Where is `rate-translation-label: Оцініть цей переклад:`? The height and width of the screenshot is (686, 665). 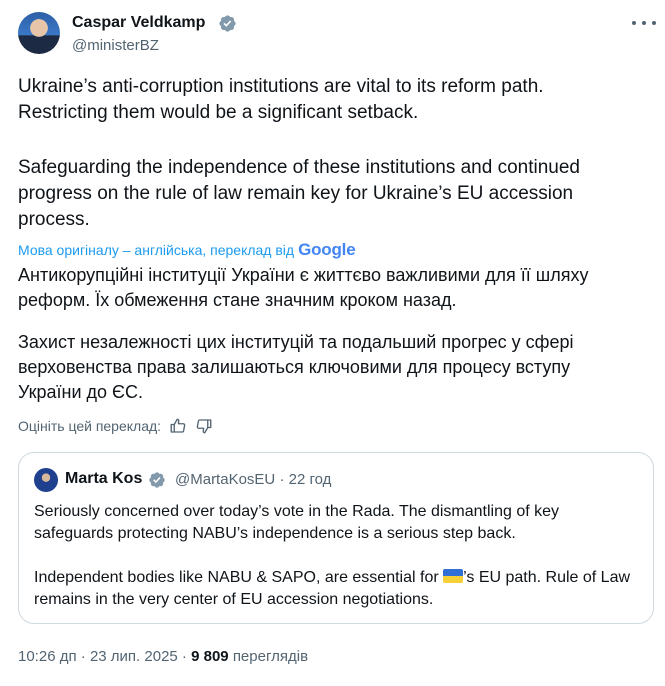 rate-translation-label: Оцініть цей переклад: is located at coordinates (90, 426).